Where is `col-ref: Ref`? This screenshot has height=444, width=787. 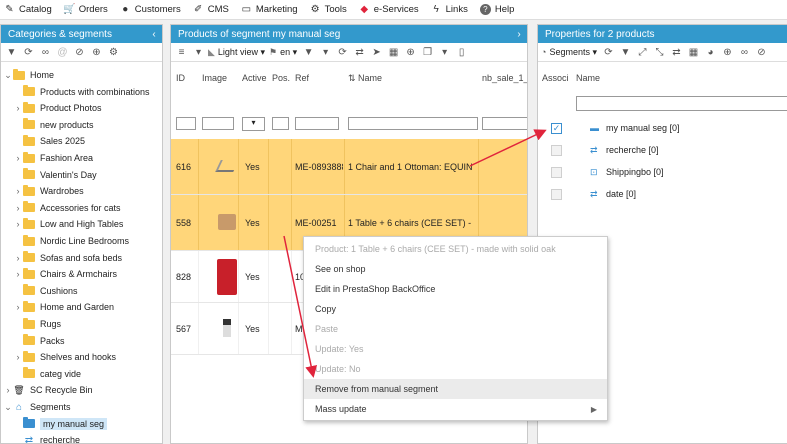
col-ref: Ref is located at coordinates (302, 78).